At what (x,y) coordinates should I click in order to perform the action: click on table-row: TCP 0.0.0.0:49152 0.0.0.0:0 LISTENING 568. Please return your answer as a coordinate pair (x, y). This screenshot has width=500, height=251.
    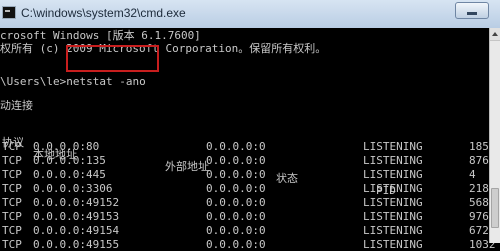
    Looking at the image, I should click on (244, 203).